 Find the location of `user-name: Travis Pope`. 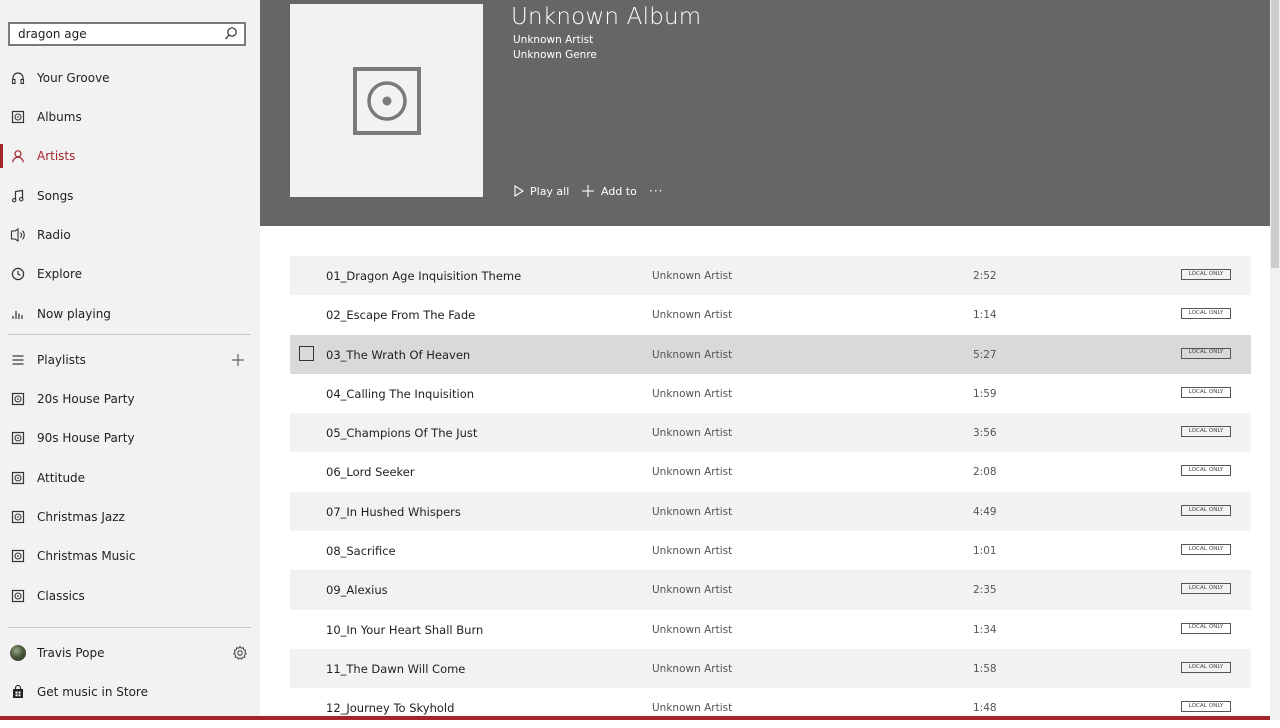

user-name: Travis Pope is located at coordinates (71, 653).